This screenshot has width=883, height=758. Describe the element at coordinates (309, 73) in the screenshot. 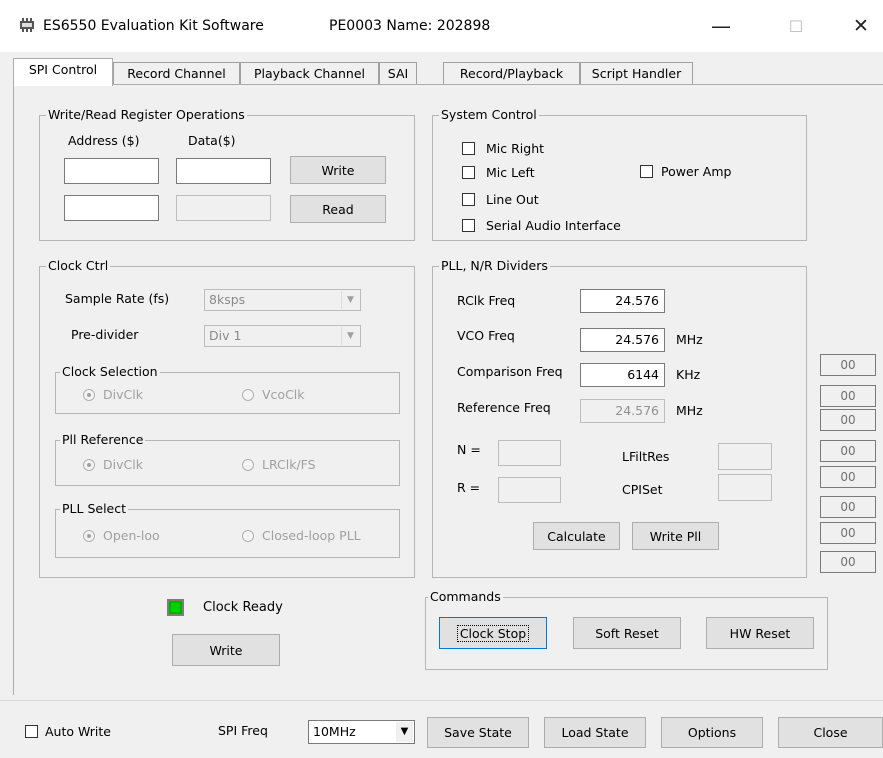

I see `tab-playback-channel: Playback Channel` at that location.